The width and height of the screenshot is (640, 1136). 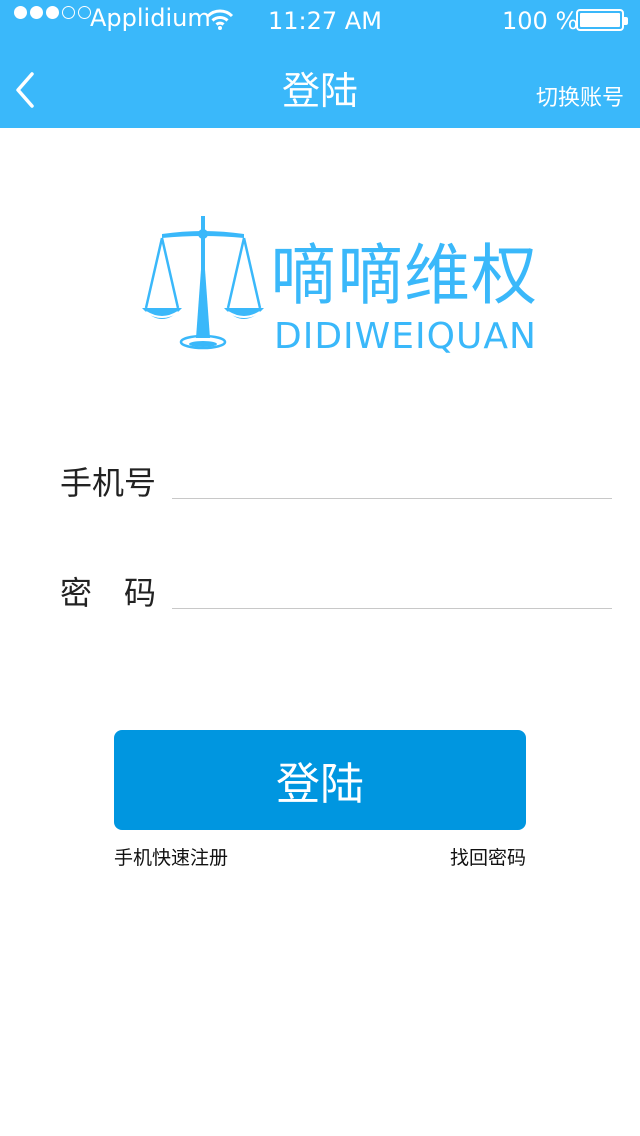 What do you see at coordinates (392, 477) in the screenshot?
I see `phone-input` at bounding box center [392, 477].